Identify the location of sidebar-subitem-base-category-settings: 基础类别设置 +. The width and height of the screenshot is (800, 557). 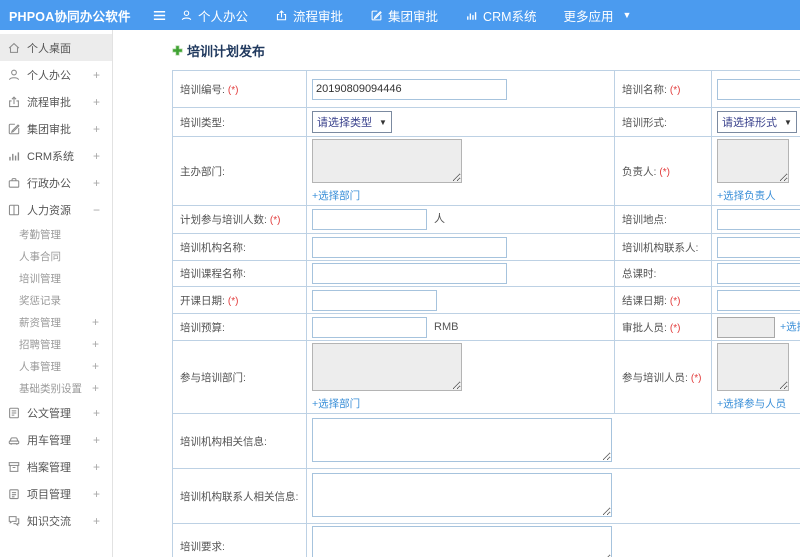
(56, 388).